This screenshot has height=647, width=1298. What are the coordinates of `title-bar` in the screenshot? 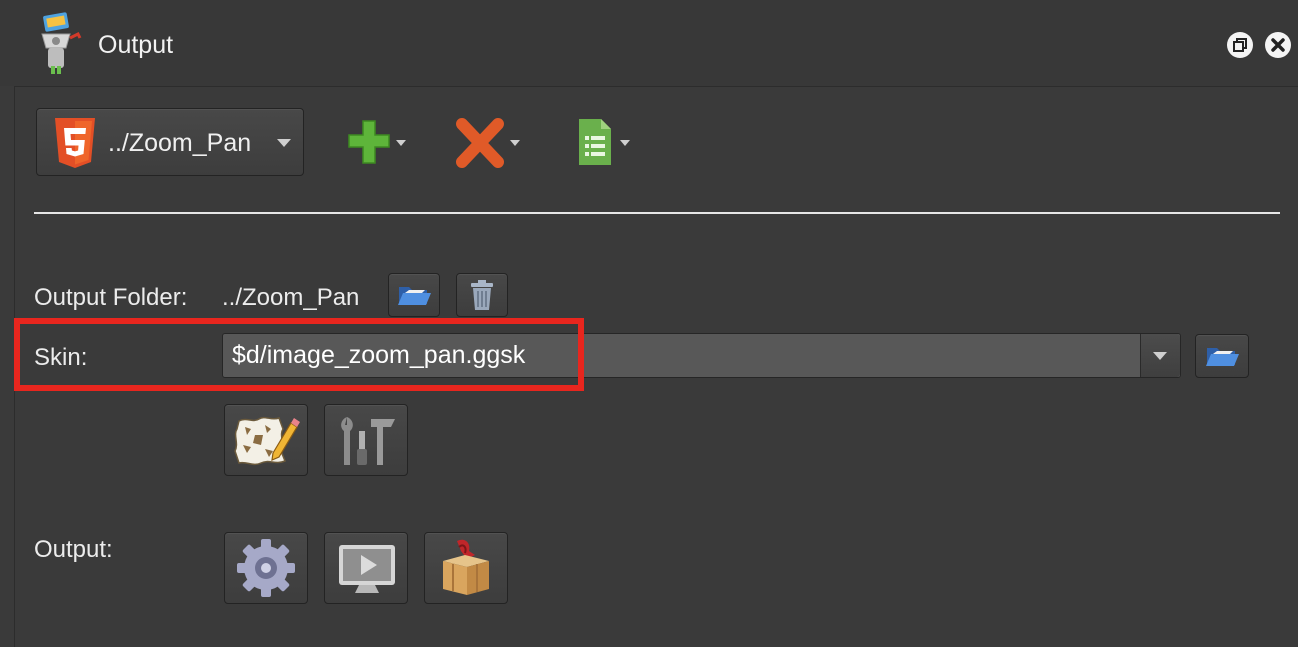 It's located at (649, 43).